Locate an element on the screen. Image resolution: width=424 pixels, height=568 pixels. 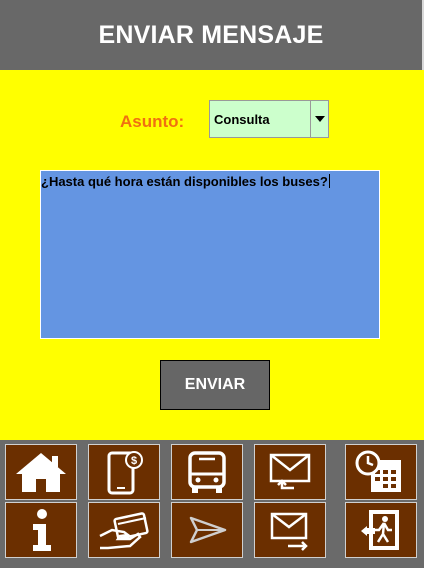
send-mail-icon is located at coordinates (289, 531).